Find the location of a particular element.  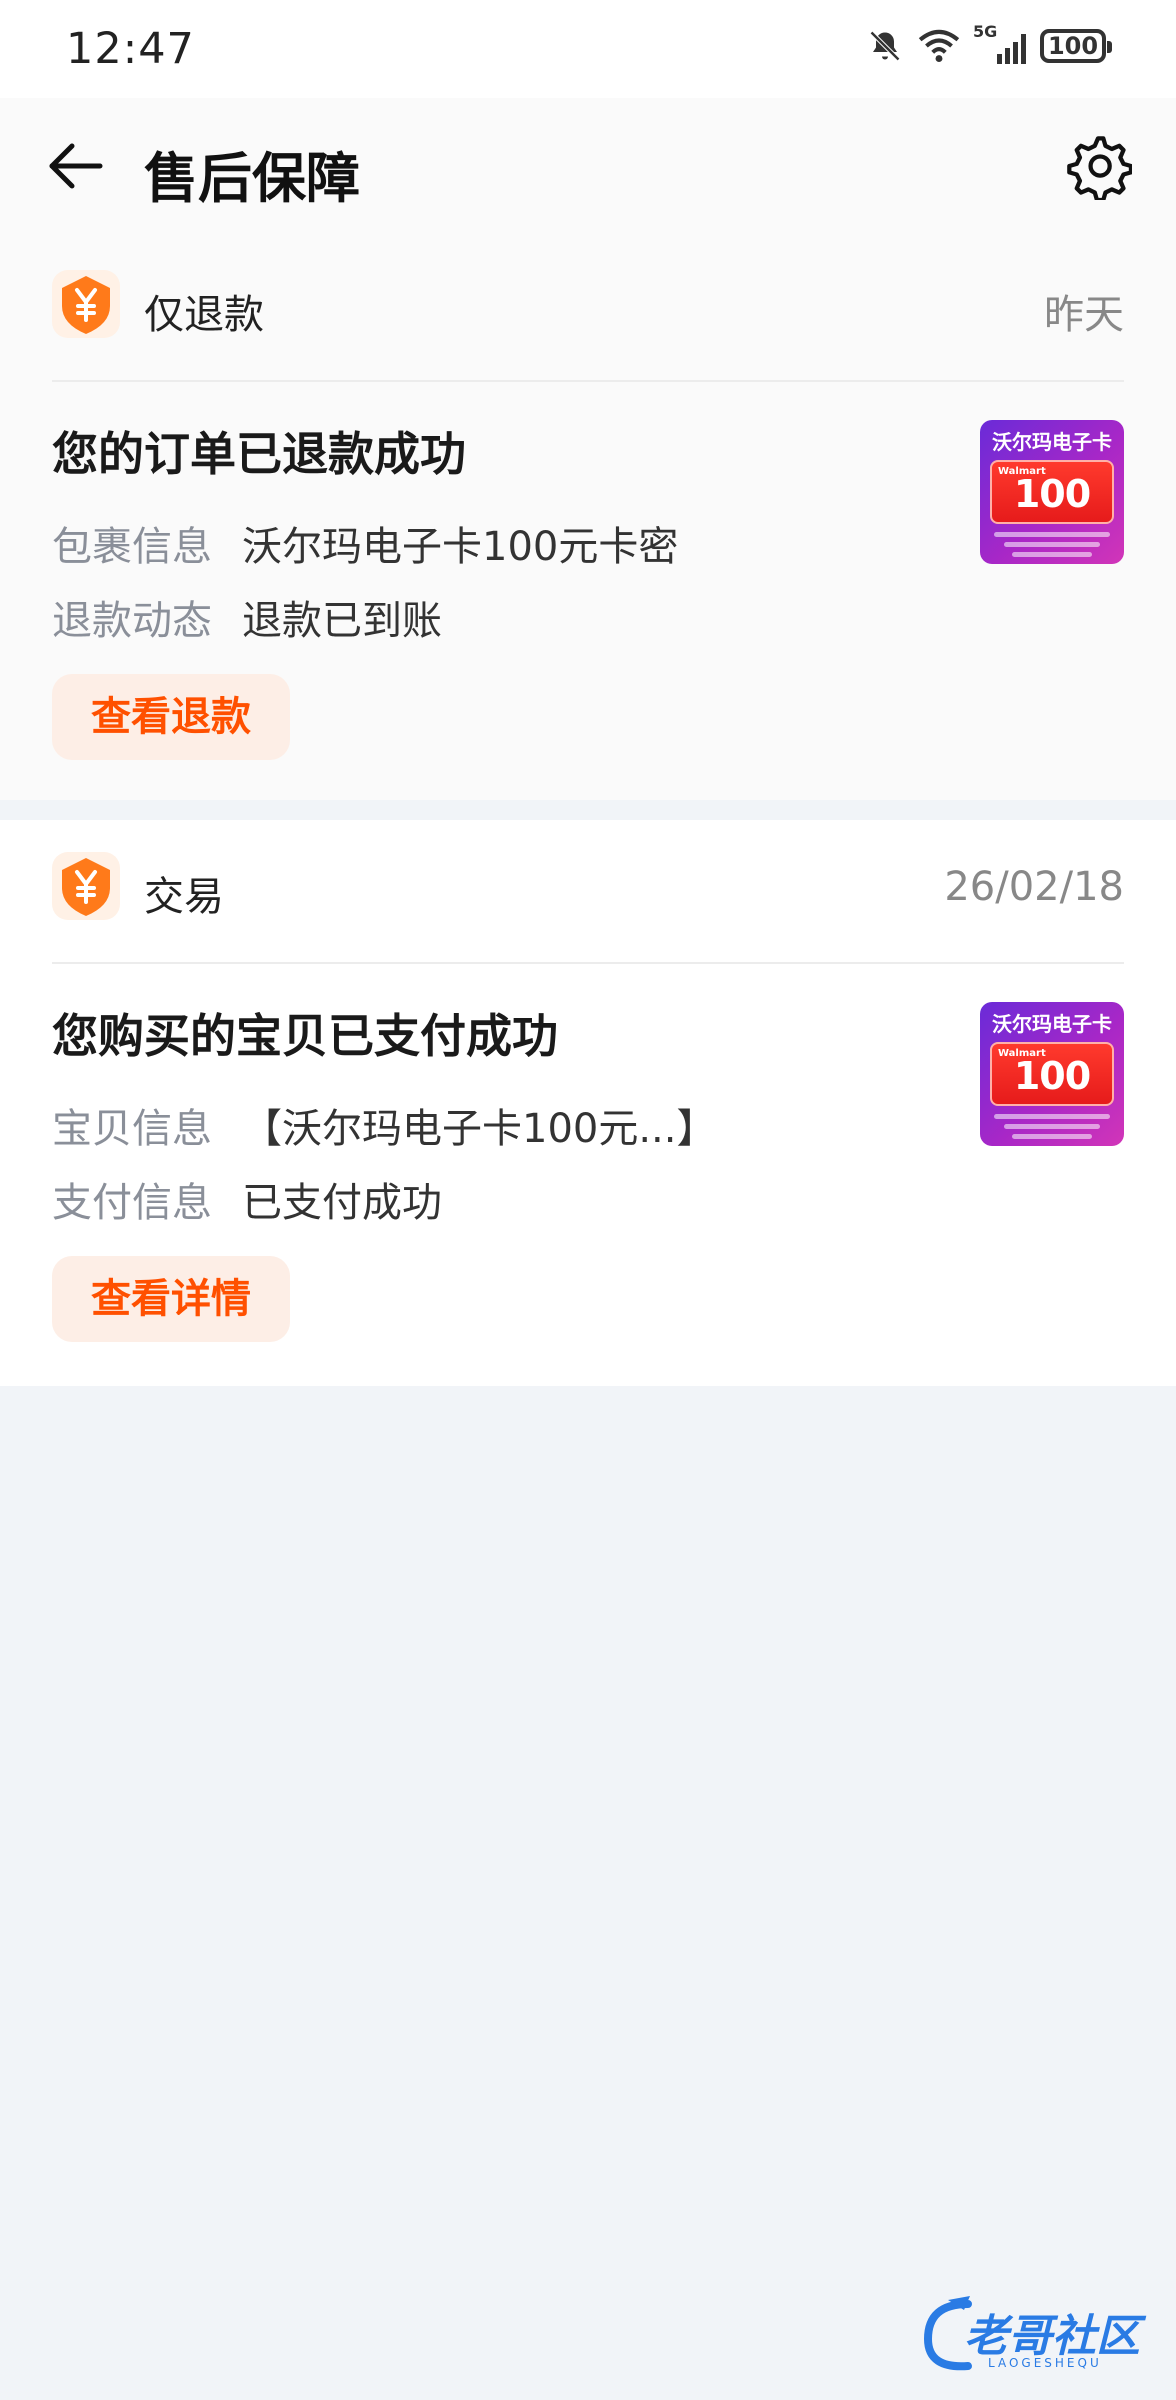

card-title: 您的订单已退款成功 is located at coordinates (259, 454).